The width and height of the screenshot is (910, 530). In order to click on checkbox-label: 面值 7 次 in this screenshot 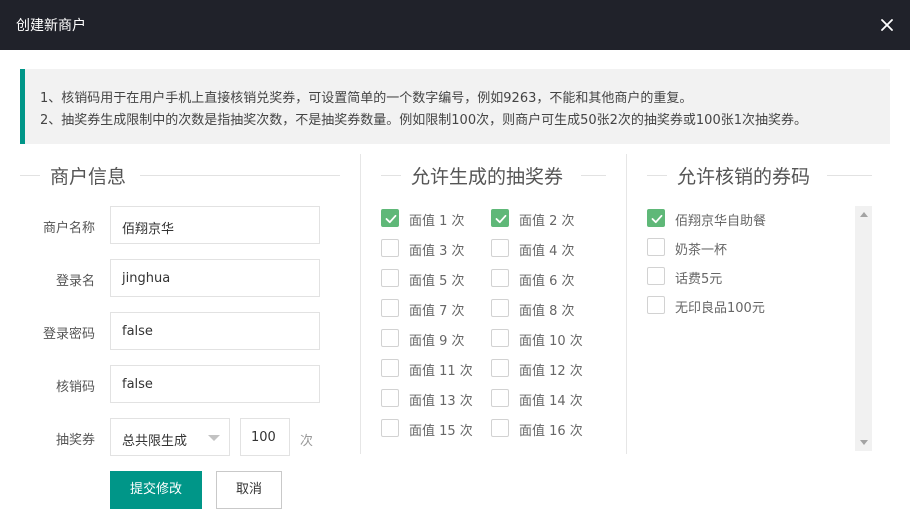, I will do `click(437, 311)`.